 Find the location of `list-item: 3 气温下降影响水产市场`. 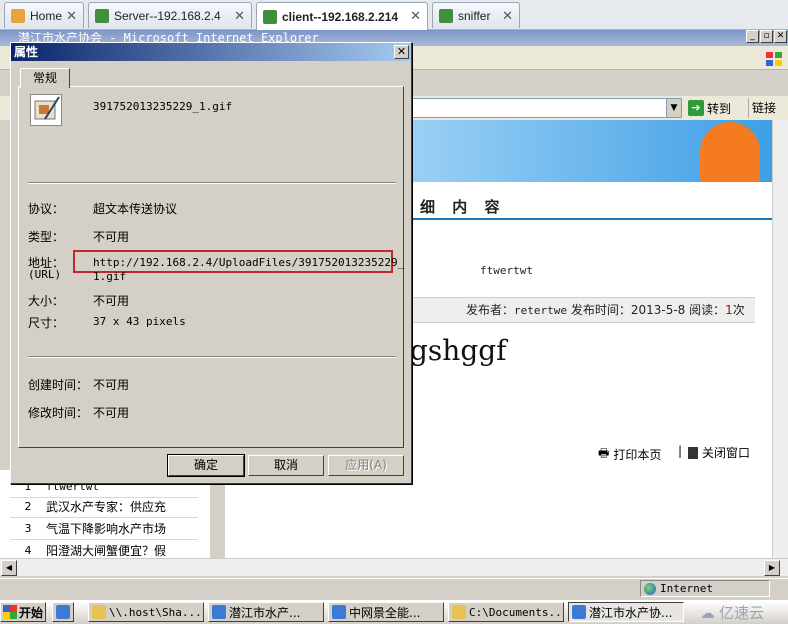

list-item: 3 气温下降影响水产市场 is located at coordinates (104, 529).